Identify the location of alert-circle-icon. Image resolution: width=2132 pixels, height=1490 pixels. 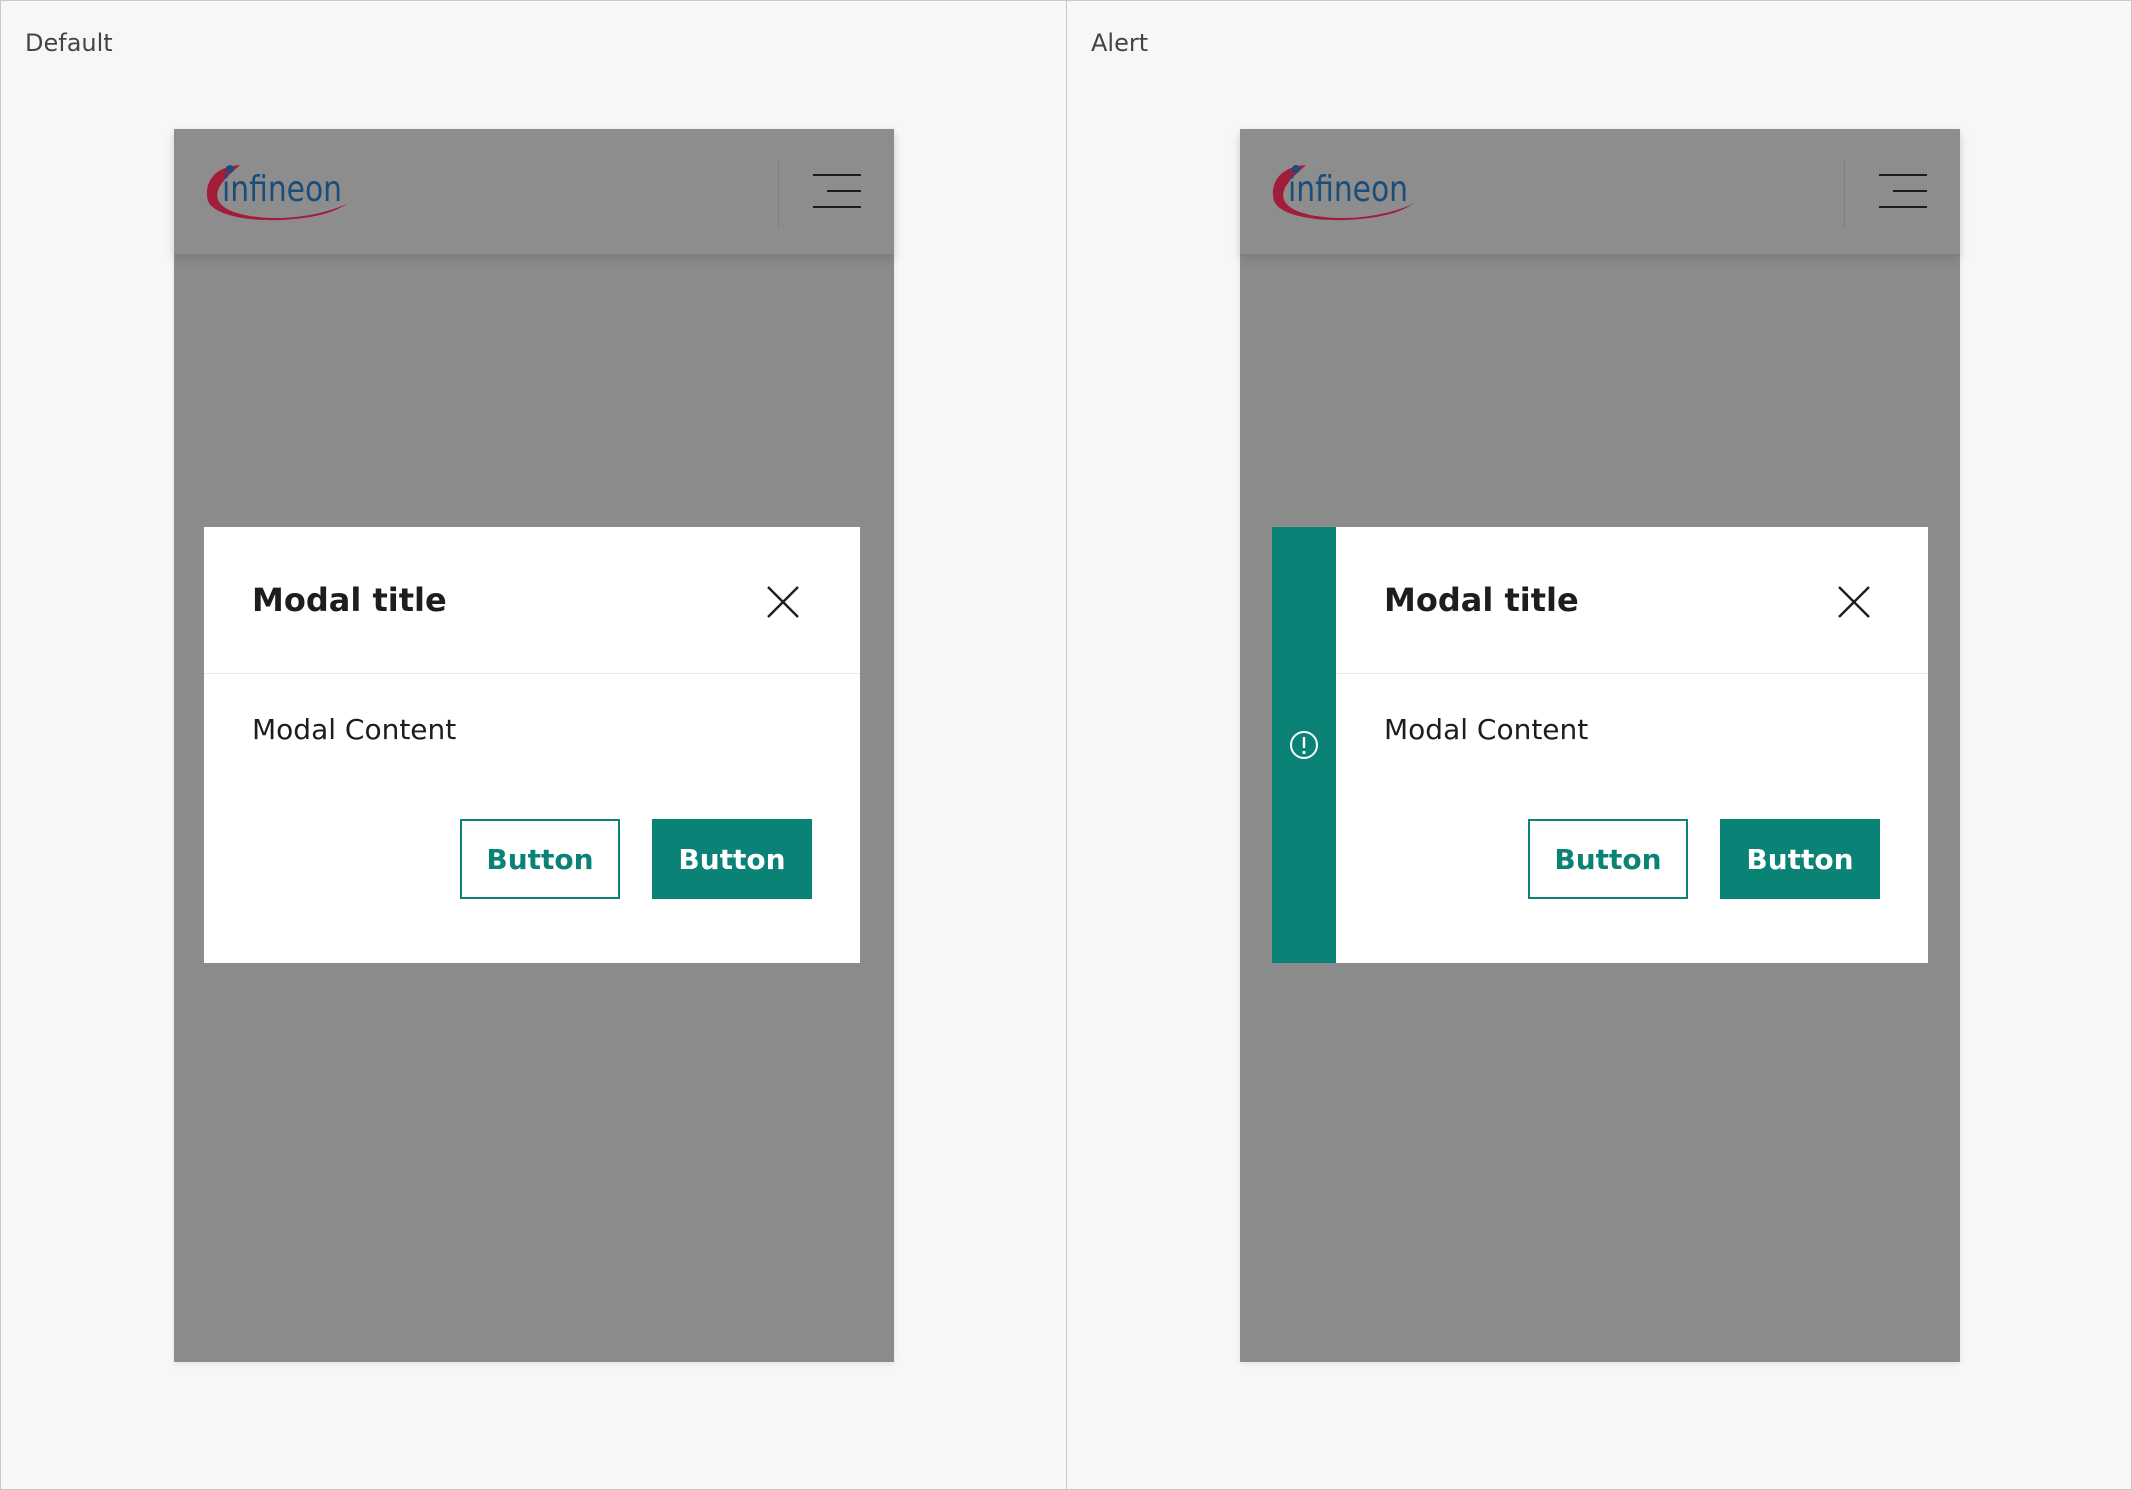
(1304, 745).